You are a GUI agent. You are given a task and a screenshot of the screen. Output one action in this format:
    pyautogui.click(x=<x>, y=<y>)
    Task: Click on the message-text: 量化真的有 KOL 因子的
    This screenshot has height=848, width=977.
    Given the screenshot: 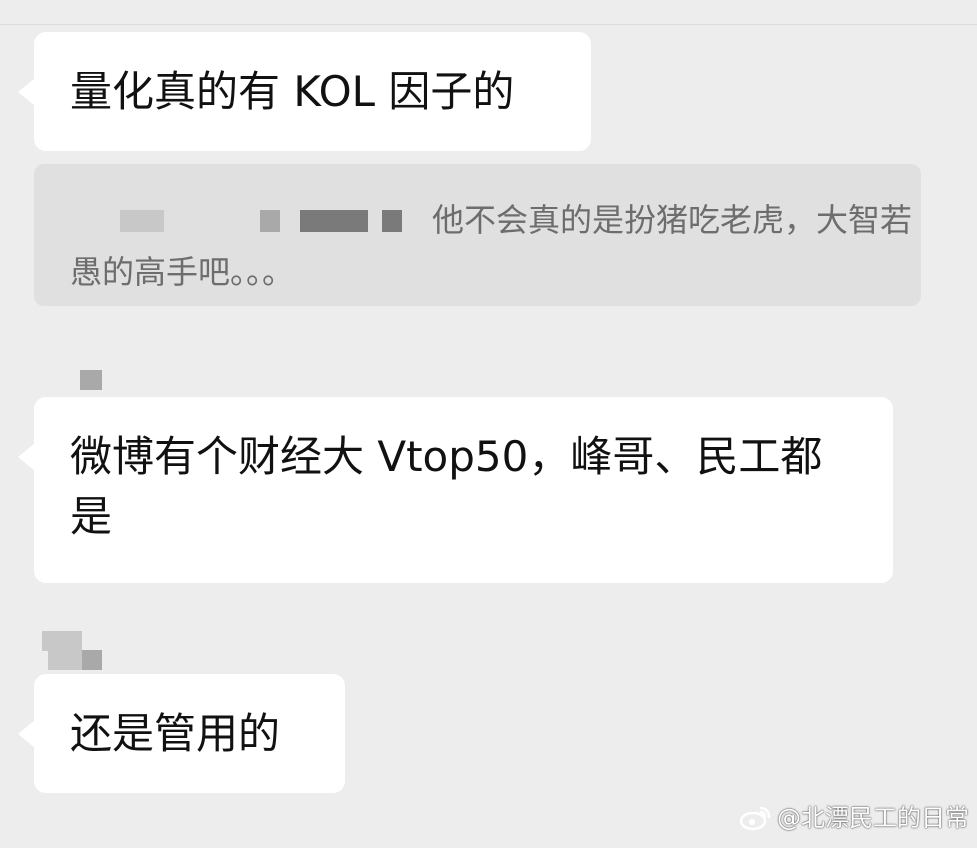 What is the action you would take?
    pyautogui.click(x=292, y=91)
    